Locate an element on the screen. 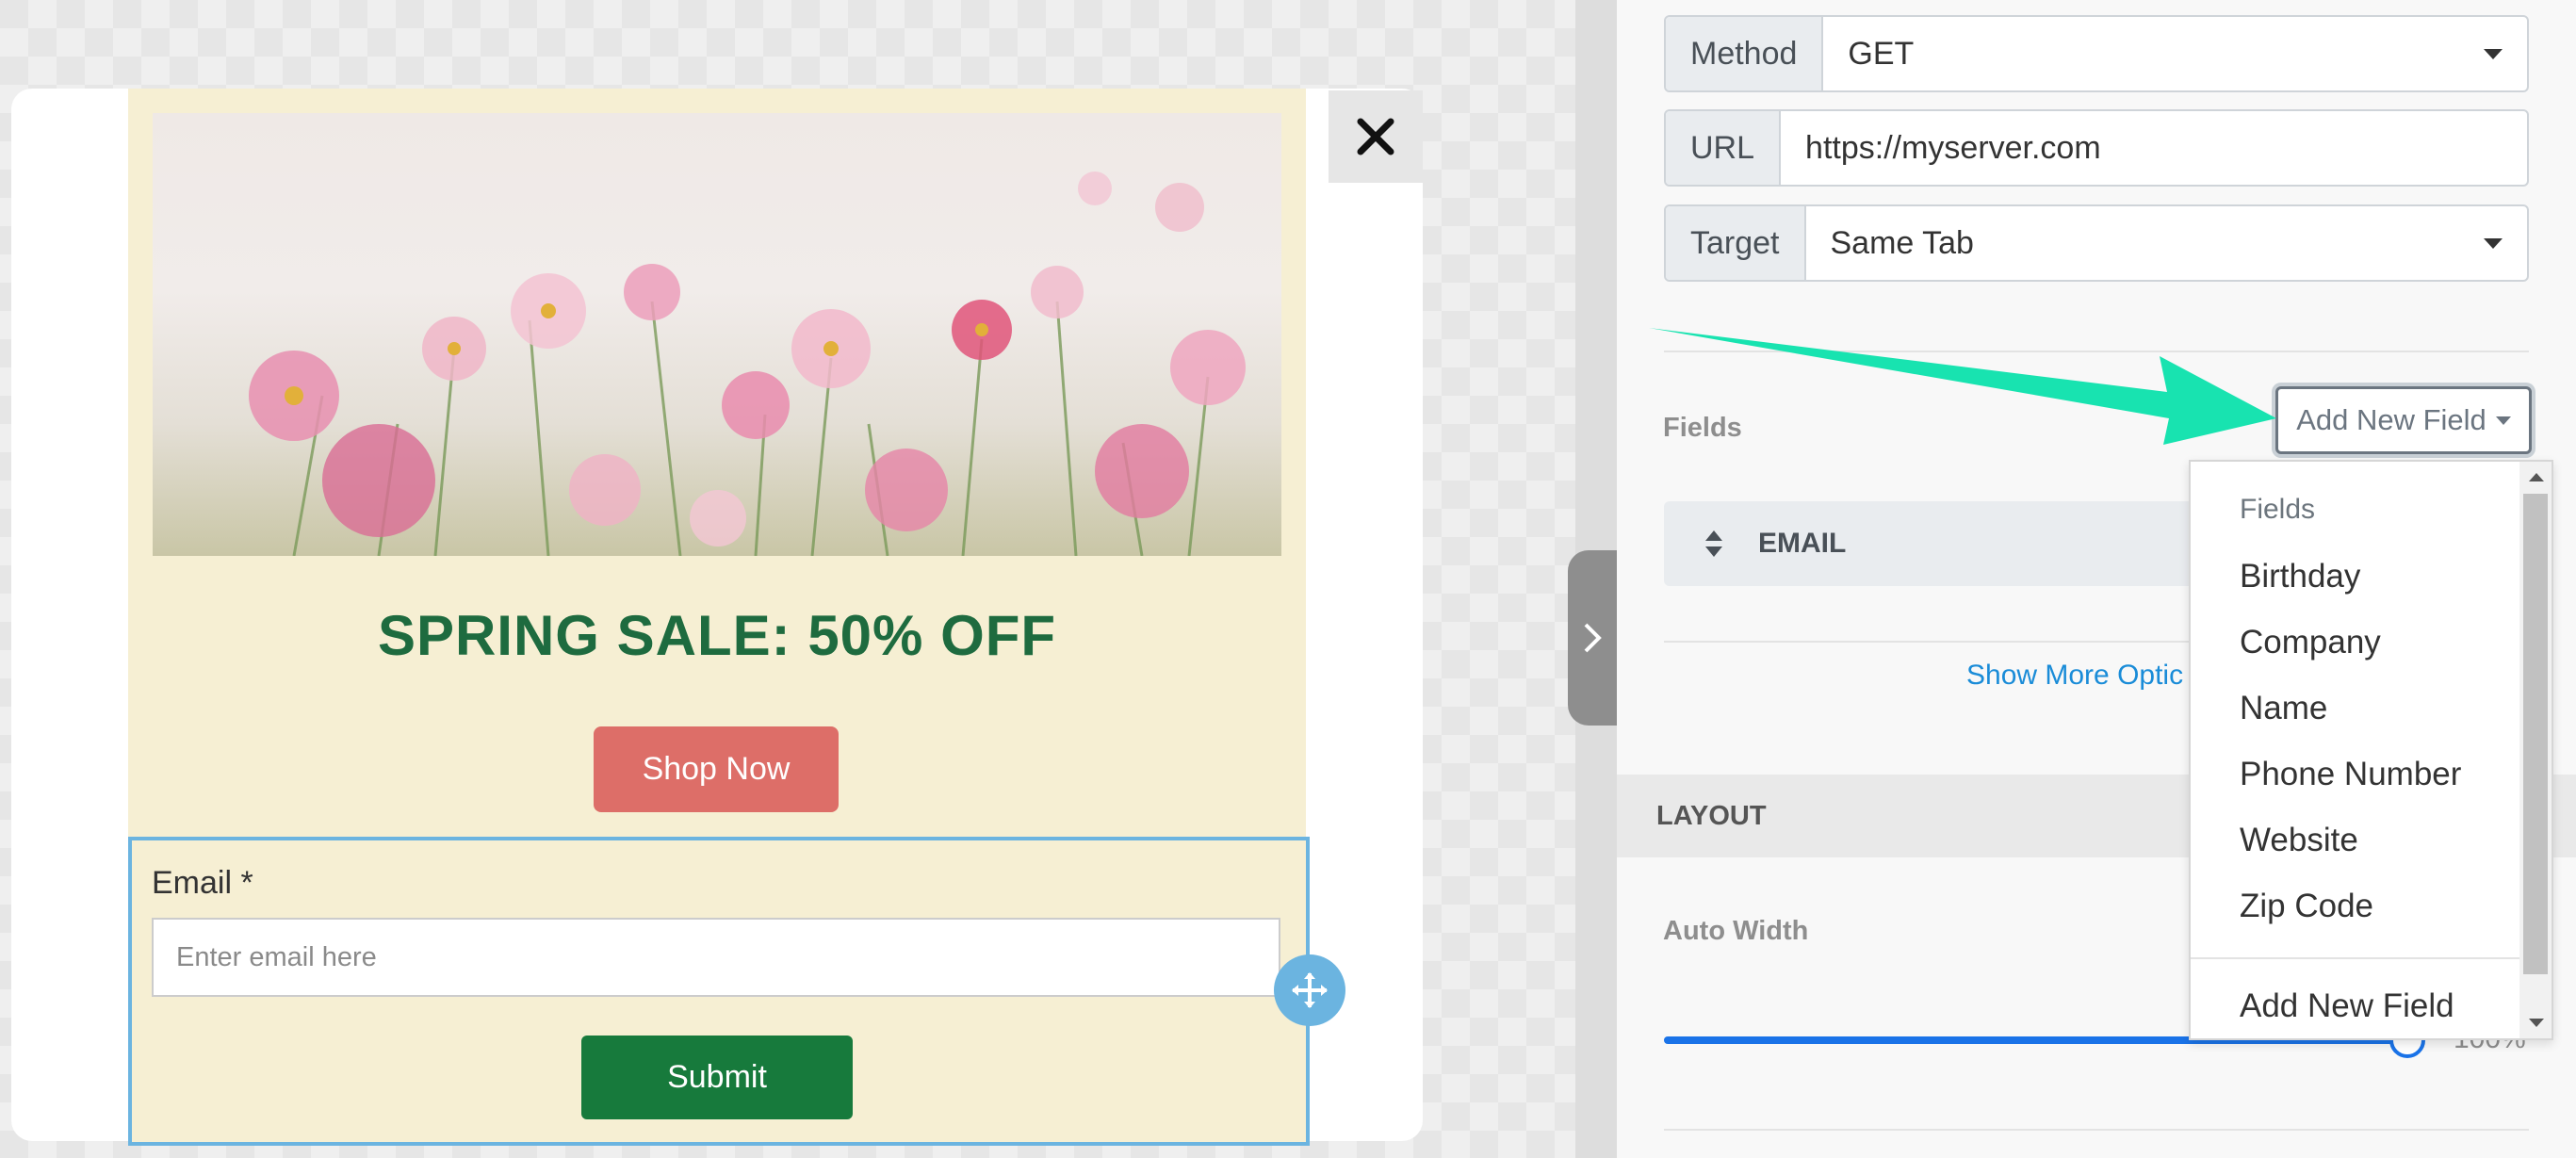 This screenshot has height=1158, width=2576. dropdown-item-zip-code: Zip Code is located at coordinates (2306, 907).